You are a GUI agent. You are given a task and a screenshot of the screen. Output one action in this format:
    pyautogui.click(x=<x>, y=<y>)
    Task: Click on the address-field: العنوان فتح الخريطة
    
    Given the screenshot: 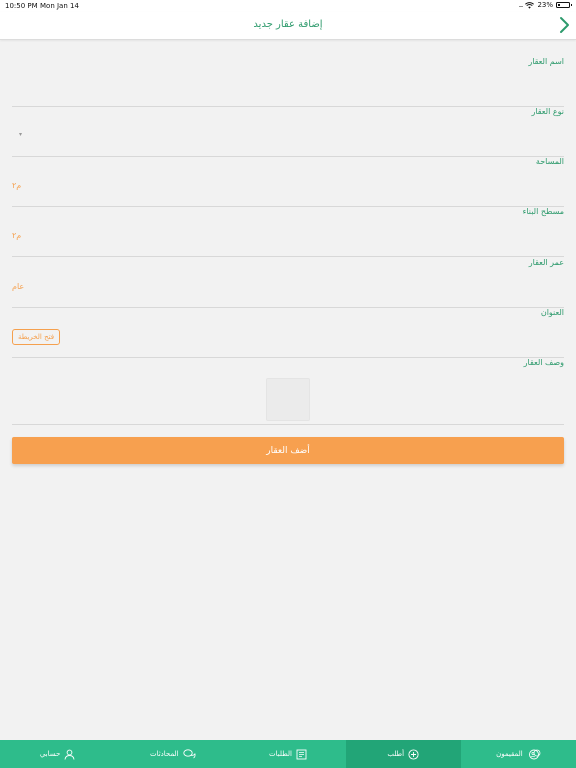 What is the action you would take?
    pyautogui.click(x=288, y=333)
    